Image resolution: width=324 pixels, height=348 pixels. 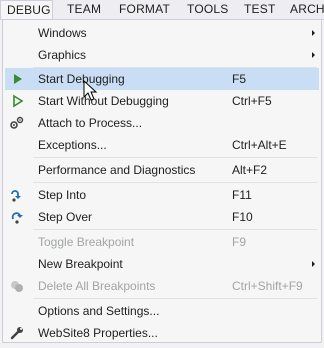 What do you see at coordinates (162, 242) in the screenshot?
I see `menu-item-toggle-breakpoint: Toggle Breakpoint F9` at bounding box center [162, 242].